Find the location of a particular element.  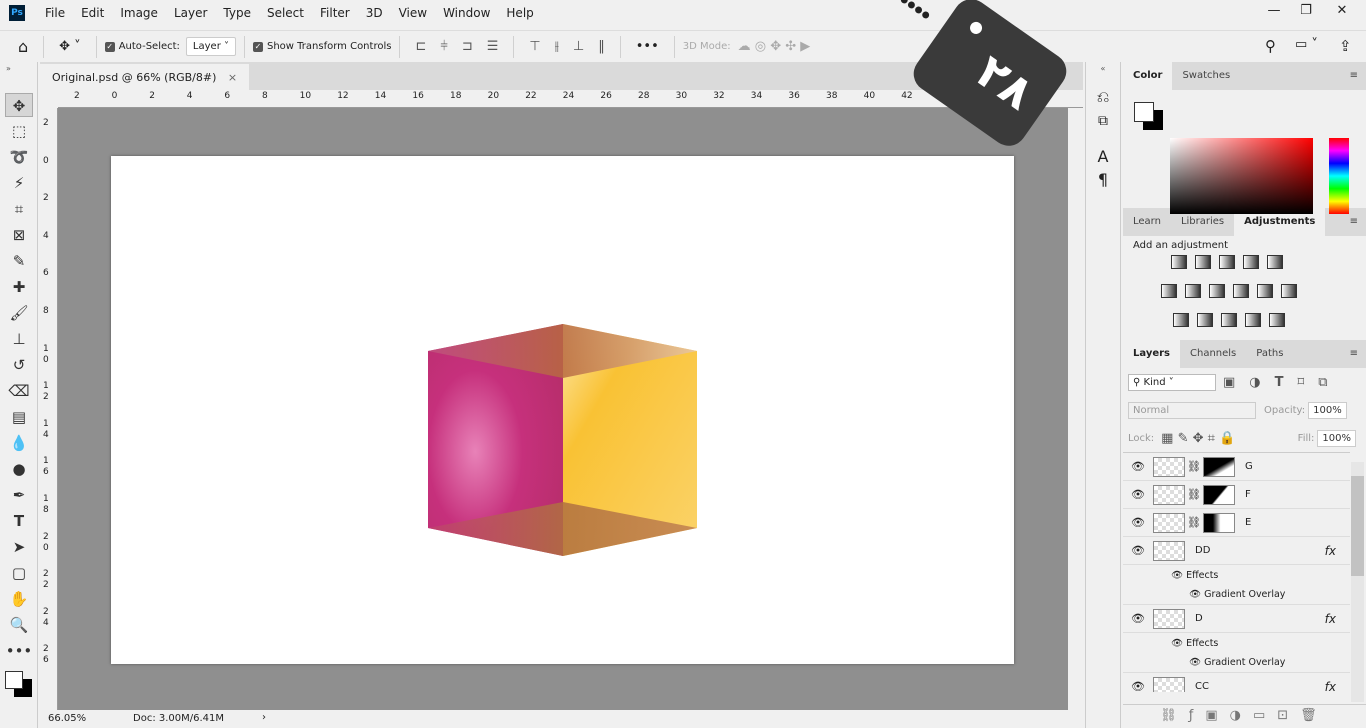

tab-learn: Learn is located at coordinates (1147, 222).